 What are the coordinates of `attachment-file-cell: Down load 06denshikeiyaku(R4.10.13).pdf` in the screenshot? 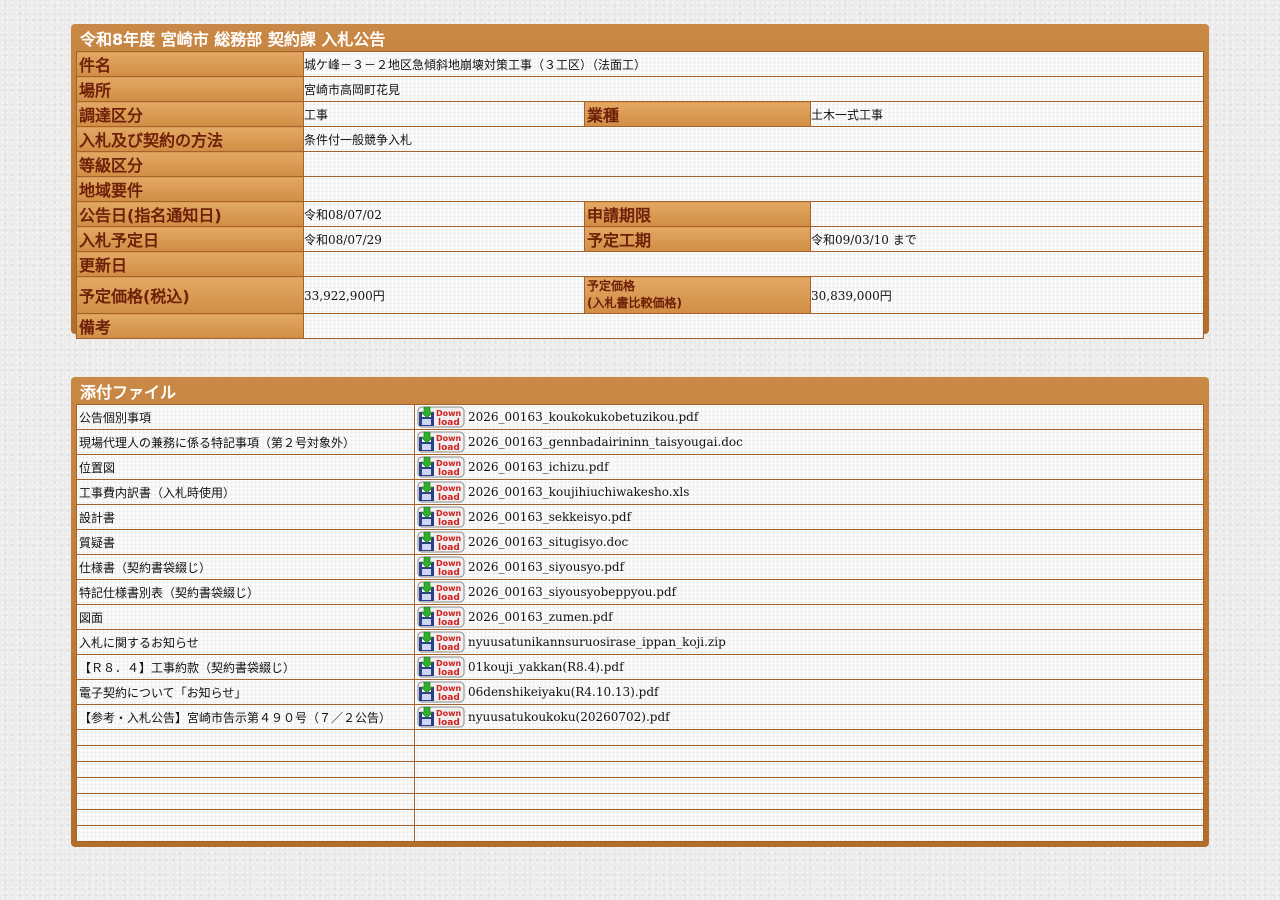 It's located at (809, 692).